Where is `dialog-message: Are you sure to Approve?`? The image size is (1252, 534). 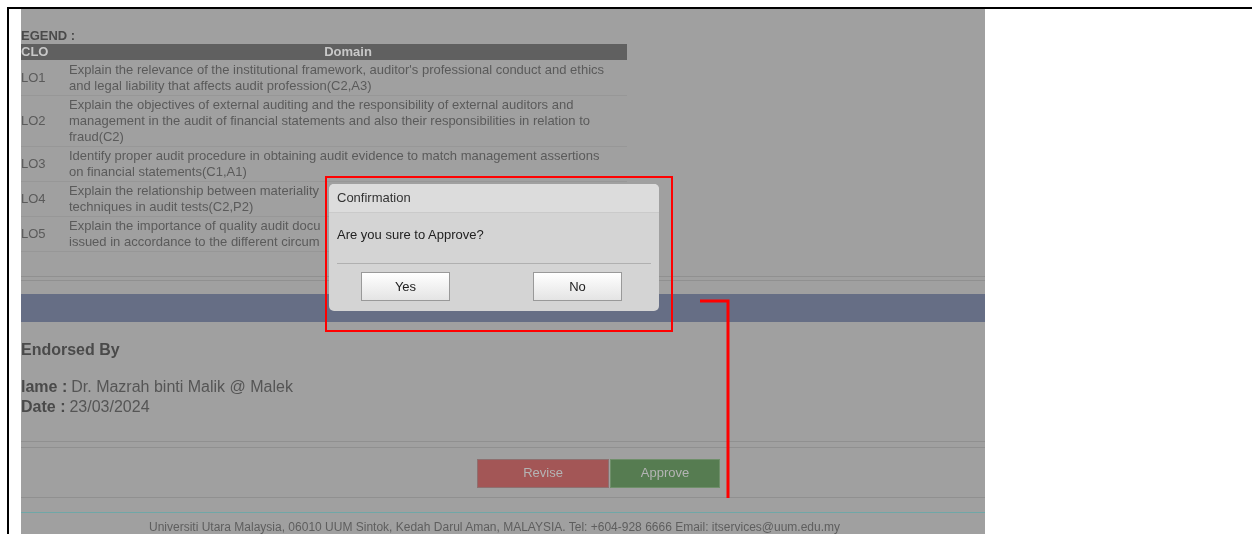
dialog-message: Are you sure to Approve? is located at coordinates (410, 235).